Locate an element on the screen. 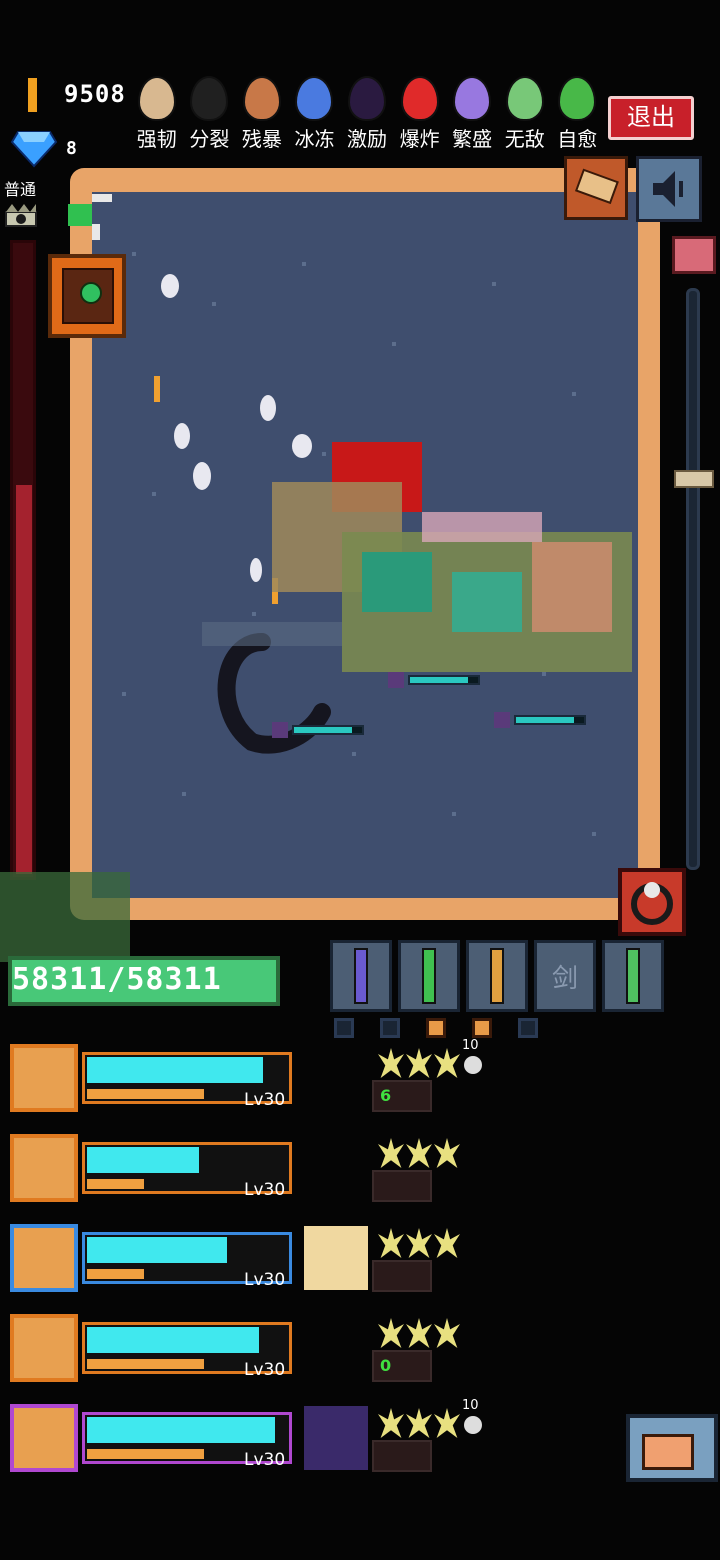 The height and width of the screenshot is (1560, 720). party-member-2: Lv30 is located at coordinates (156, 1170).